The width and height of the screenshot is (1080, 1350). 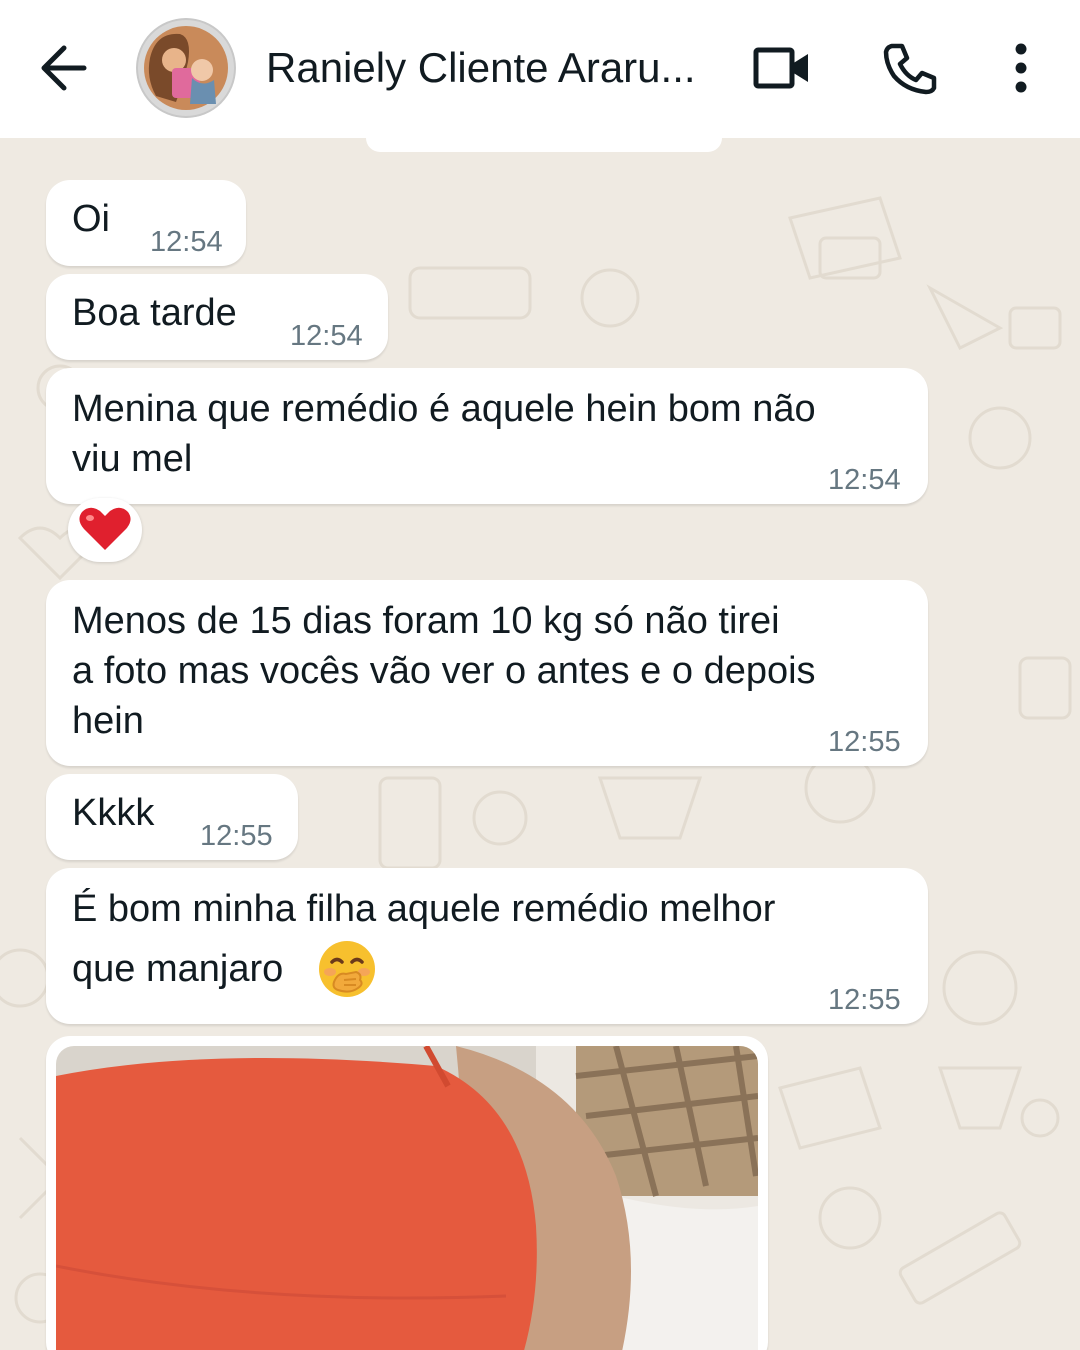 What do you see at coordinates (444, 409) in the screenshot?
I see `message-text: Menina que remédio é aquele hein bom não` at bounding box center [444, 409].